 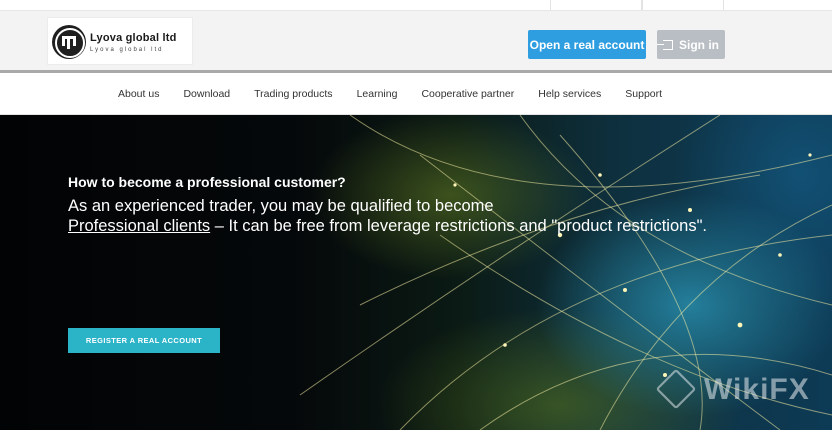 What do you see at coordinates (377, 94) in the screenshot?
I see `nav-item-learning: Learning` at bounding box center [377, 94].